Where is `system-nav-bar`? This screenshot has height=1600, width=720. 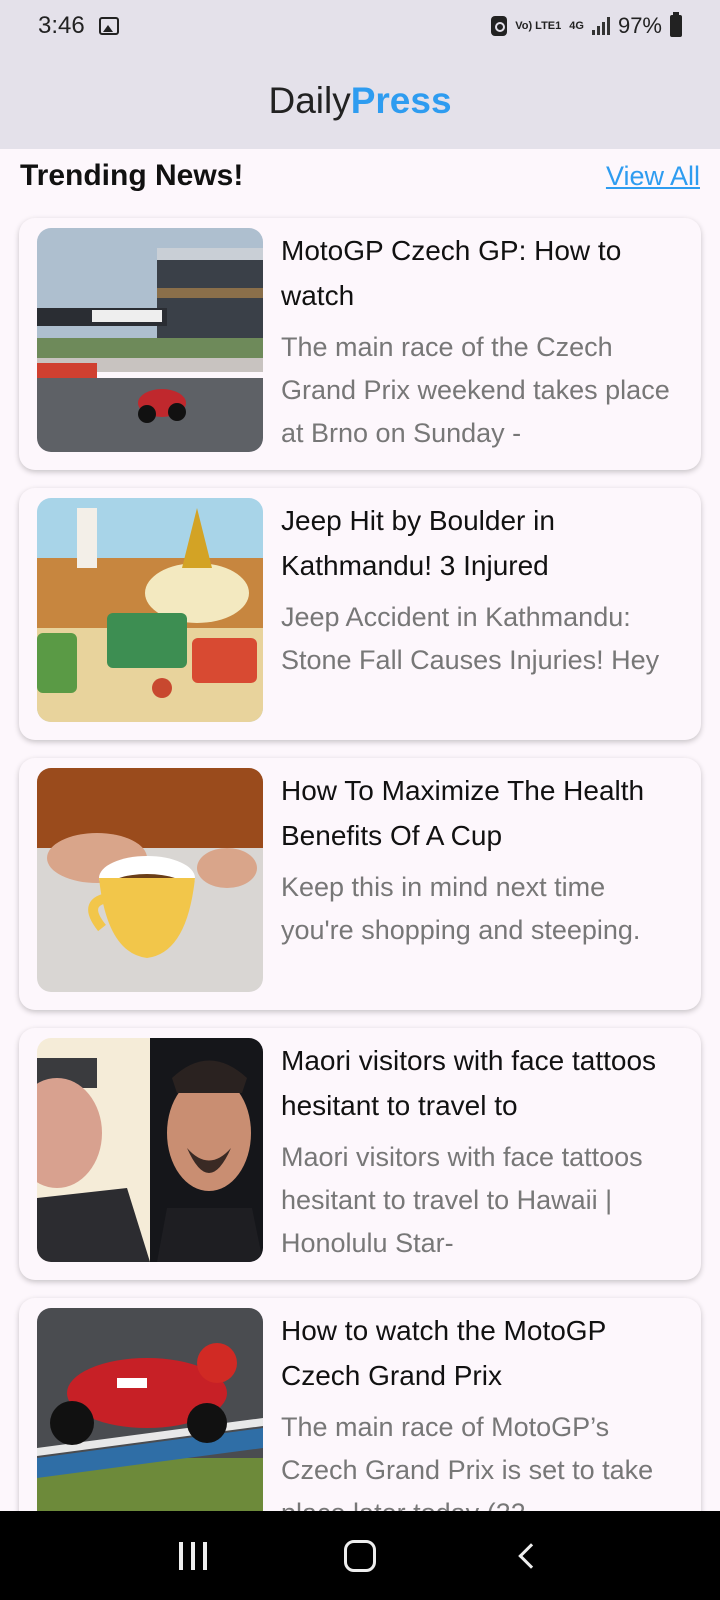
system-nav-bar is located at coordinates (360, 1555).